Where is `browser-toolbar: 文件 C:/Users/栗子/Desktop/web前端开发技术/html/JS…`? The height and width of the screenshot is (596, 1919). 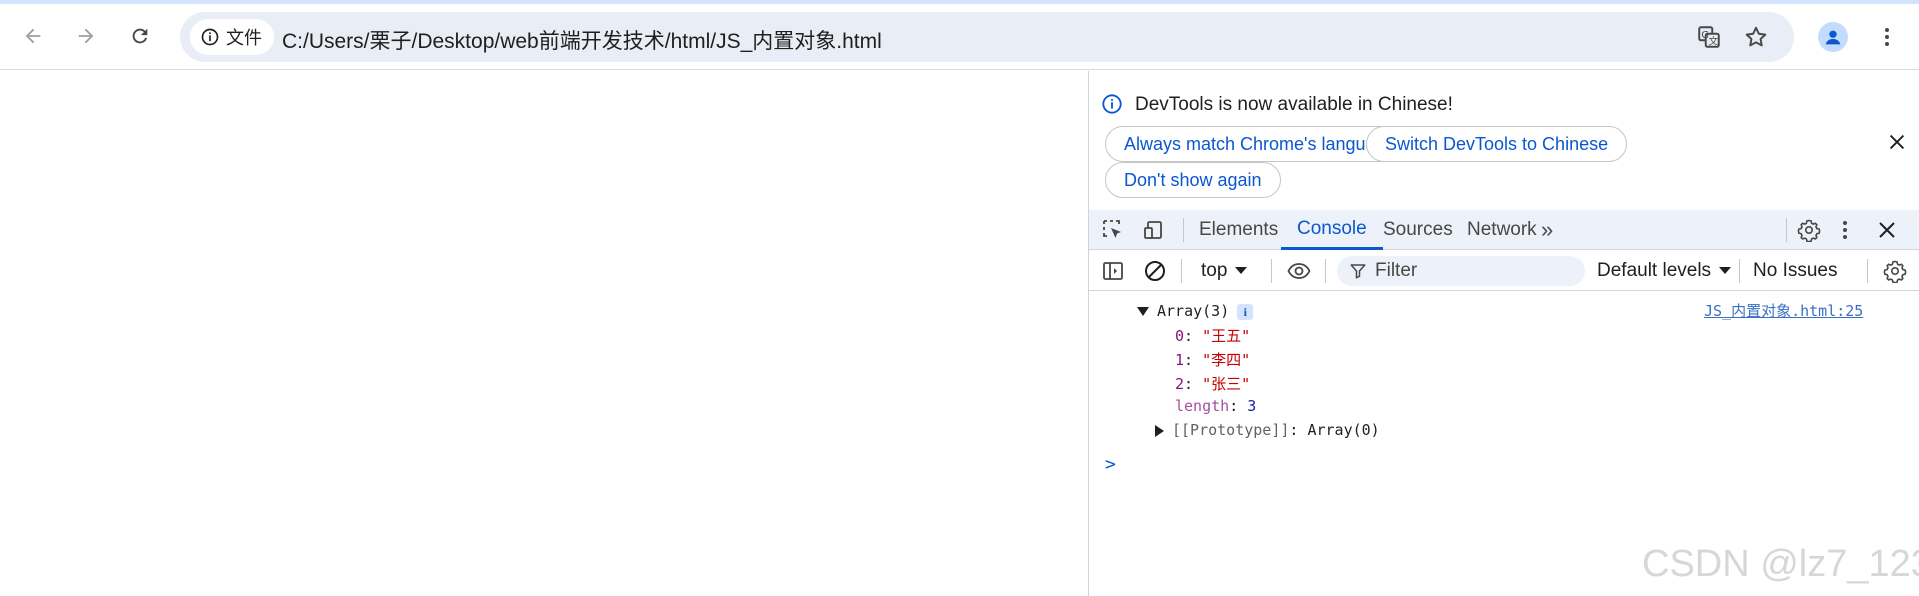
browser-toolbar: 文件 C:/Users/栗子/Desktop/web前端开发技术/html/JS… is located at coordinates (959, 37).